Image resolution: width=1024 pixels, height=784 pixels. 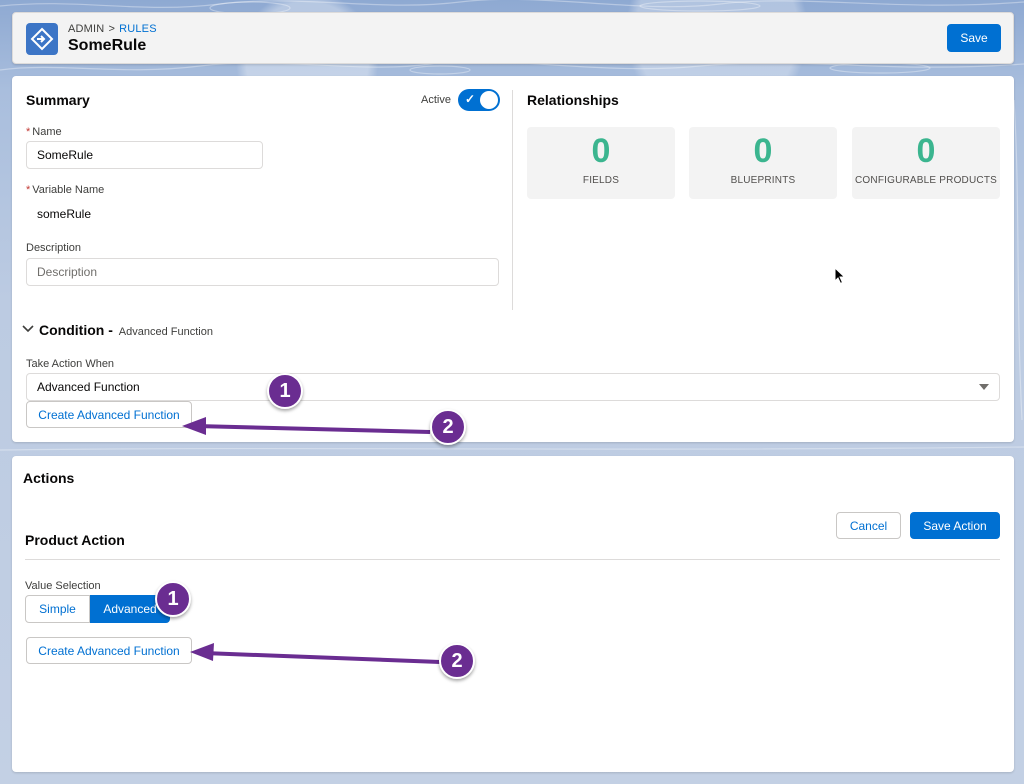 I want to click on take-action-select: Advanced Function, so click(x=513, y=387).